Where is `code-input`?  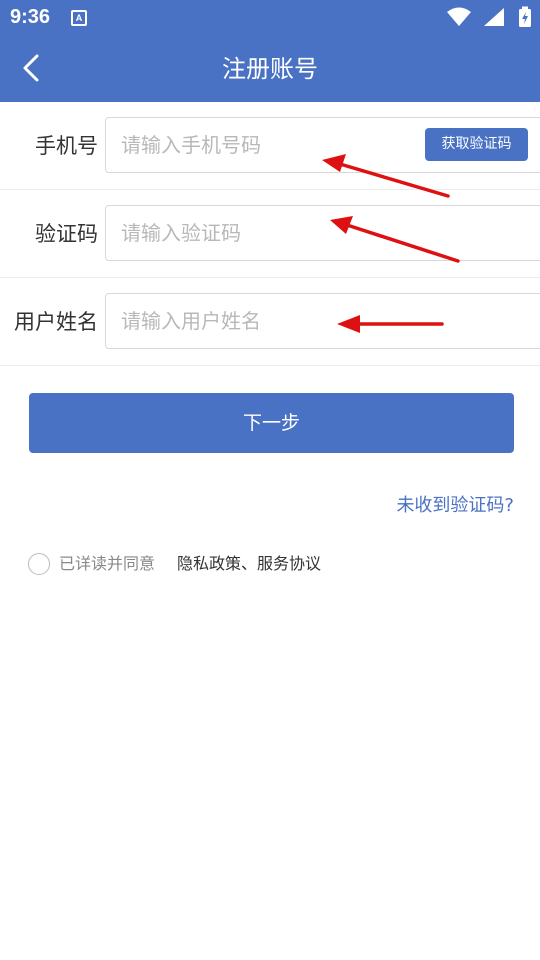 code-input is located at coordinates (323, 233).